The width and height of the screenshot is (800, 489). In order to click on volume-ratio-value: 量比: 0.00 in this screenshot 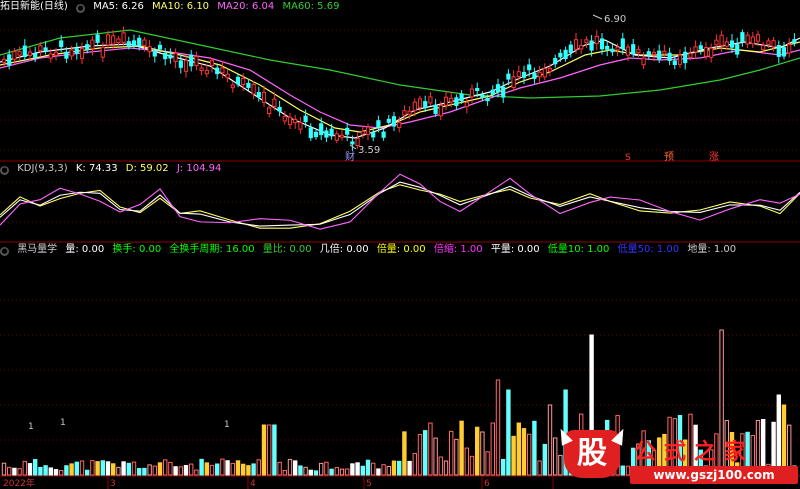, I will do `click(287, 249)`.